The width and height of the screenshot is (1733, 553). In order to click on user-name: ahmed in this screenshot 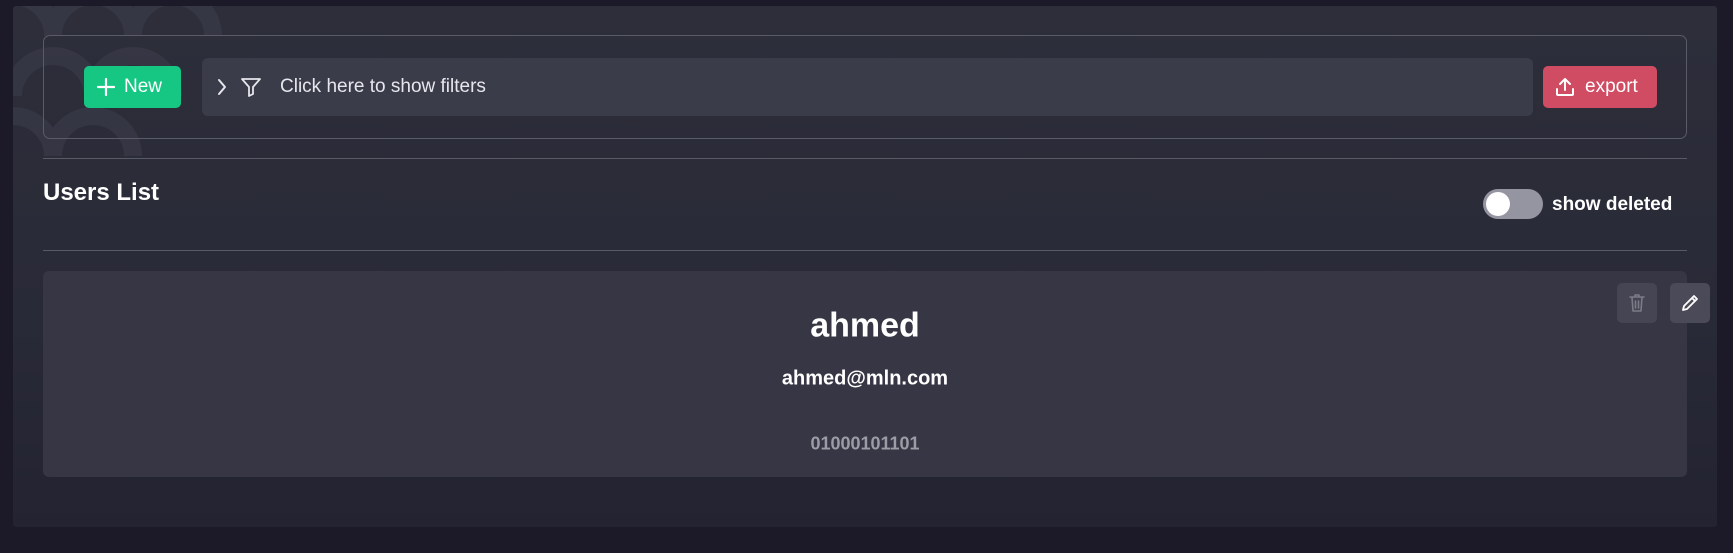, I will do `click(865, 325)`.